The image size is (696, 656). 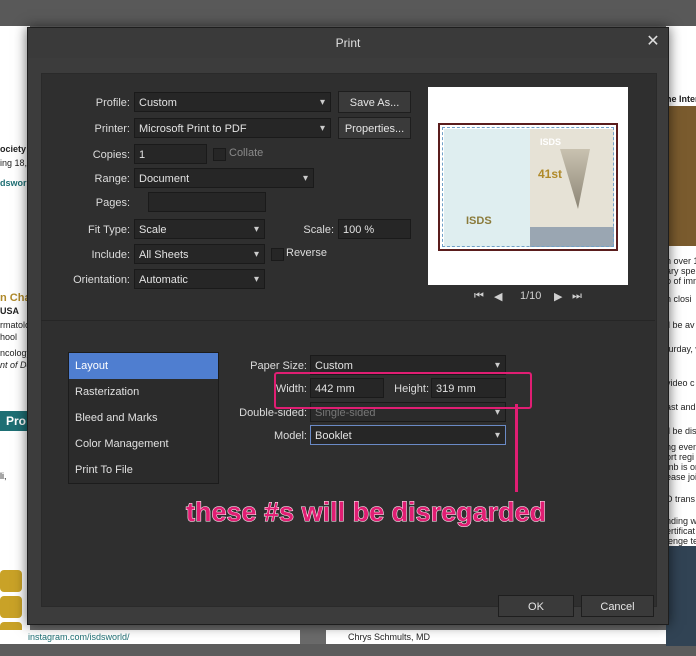 I want to click on preview-pager: ⏮ ◀ 1/10 ▶ ⏭, so click(x=548, y=298).